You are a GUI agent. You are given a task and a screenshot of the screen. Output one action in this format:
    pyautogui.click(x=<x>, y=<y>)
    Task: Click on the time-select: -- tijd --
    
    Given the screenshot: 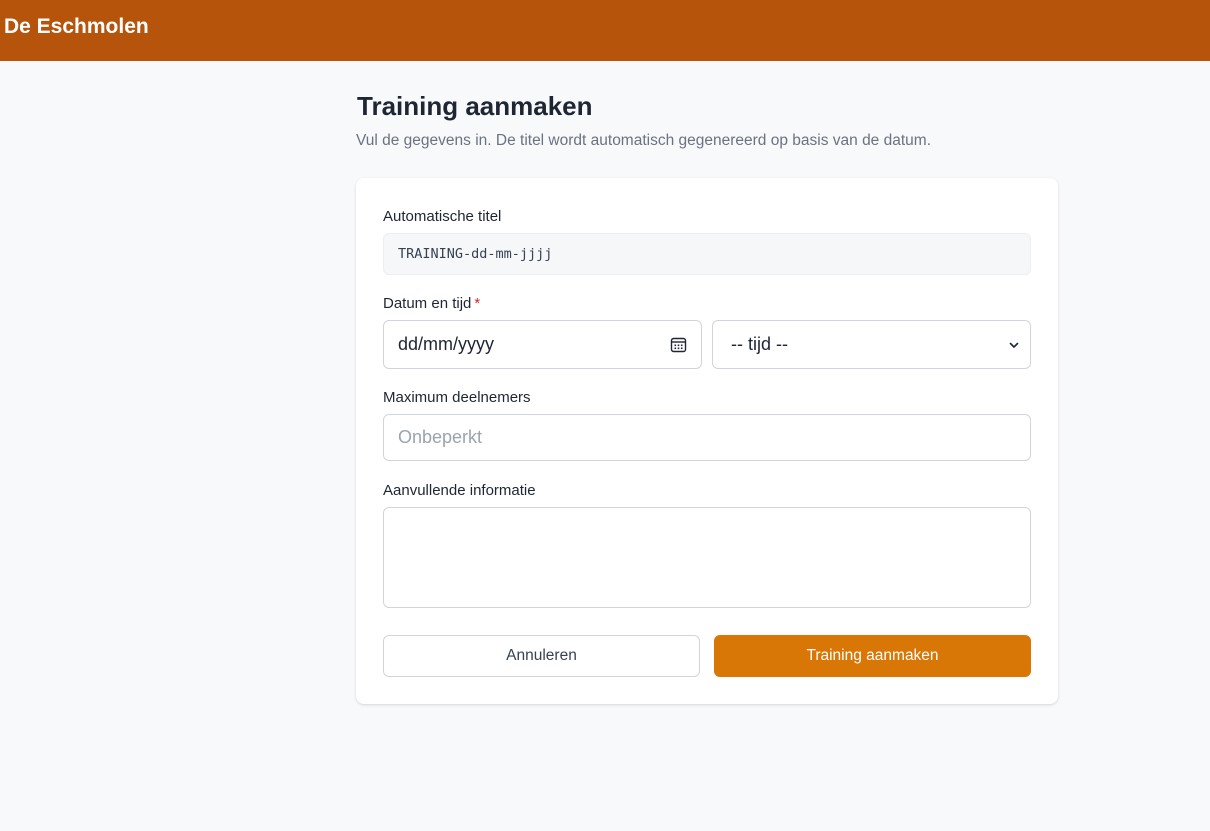 What is the action you would take?
    pyautogui.click(x=871, y=344)
    